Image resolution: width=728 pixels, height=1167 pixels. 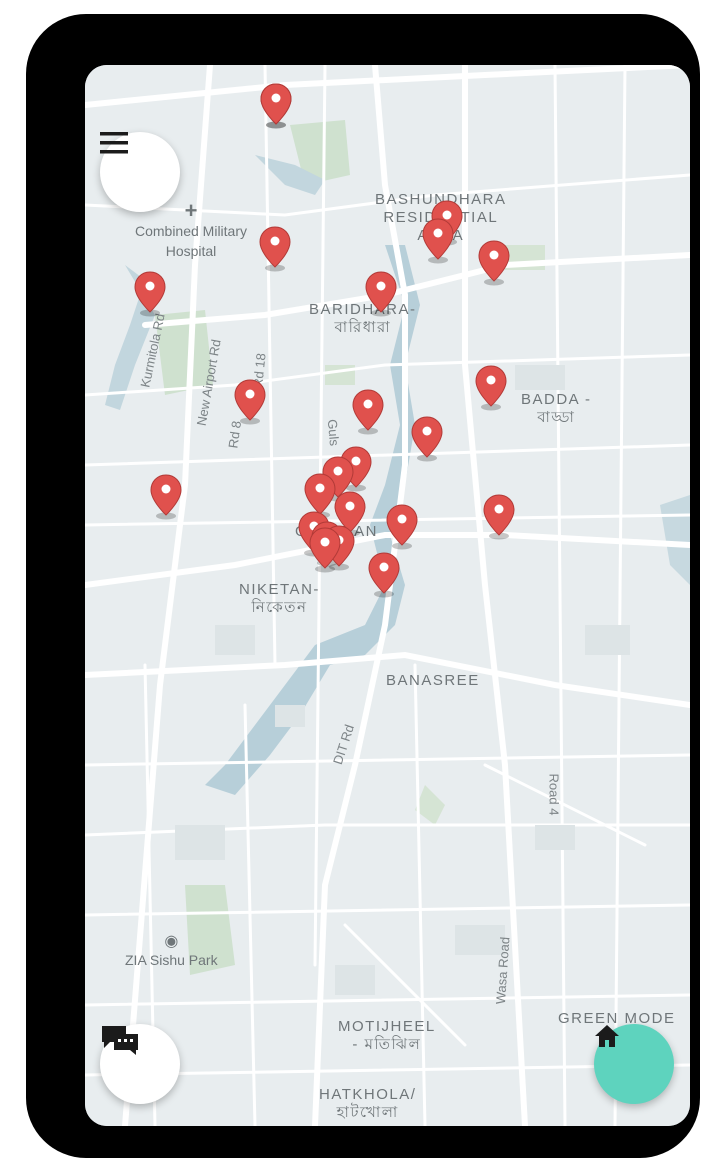 I want to click on pin-outline-icon: ◉, so click(x=171, y=941).